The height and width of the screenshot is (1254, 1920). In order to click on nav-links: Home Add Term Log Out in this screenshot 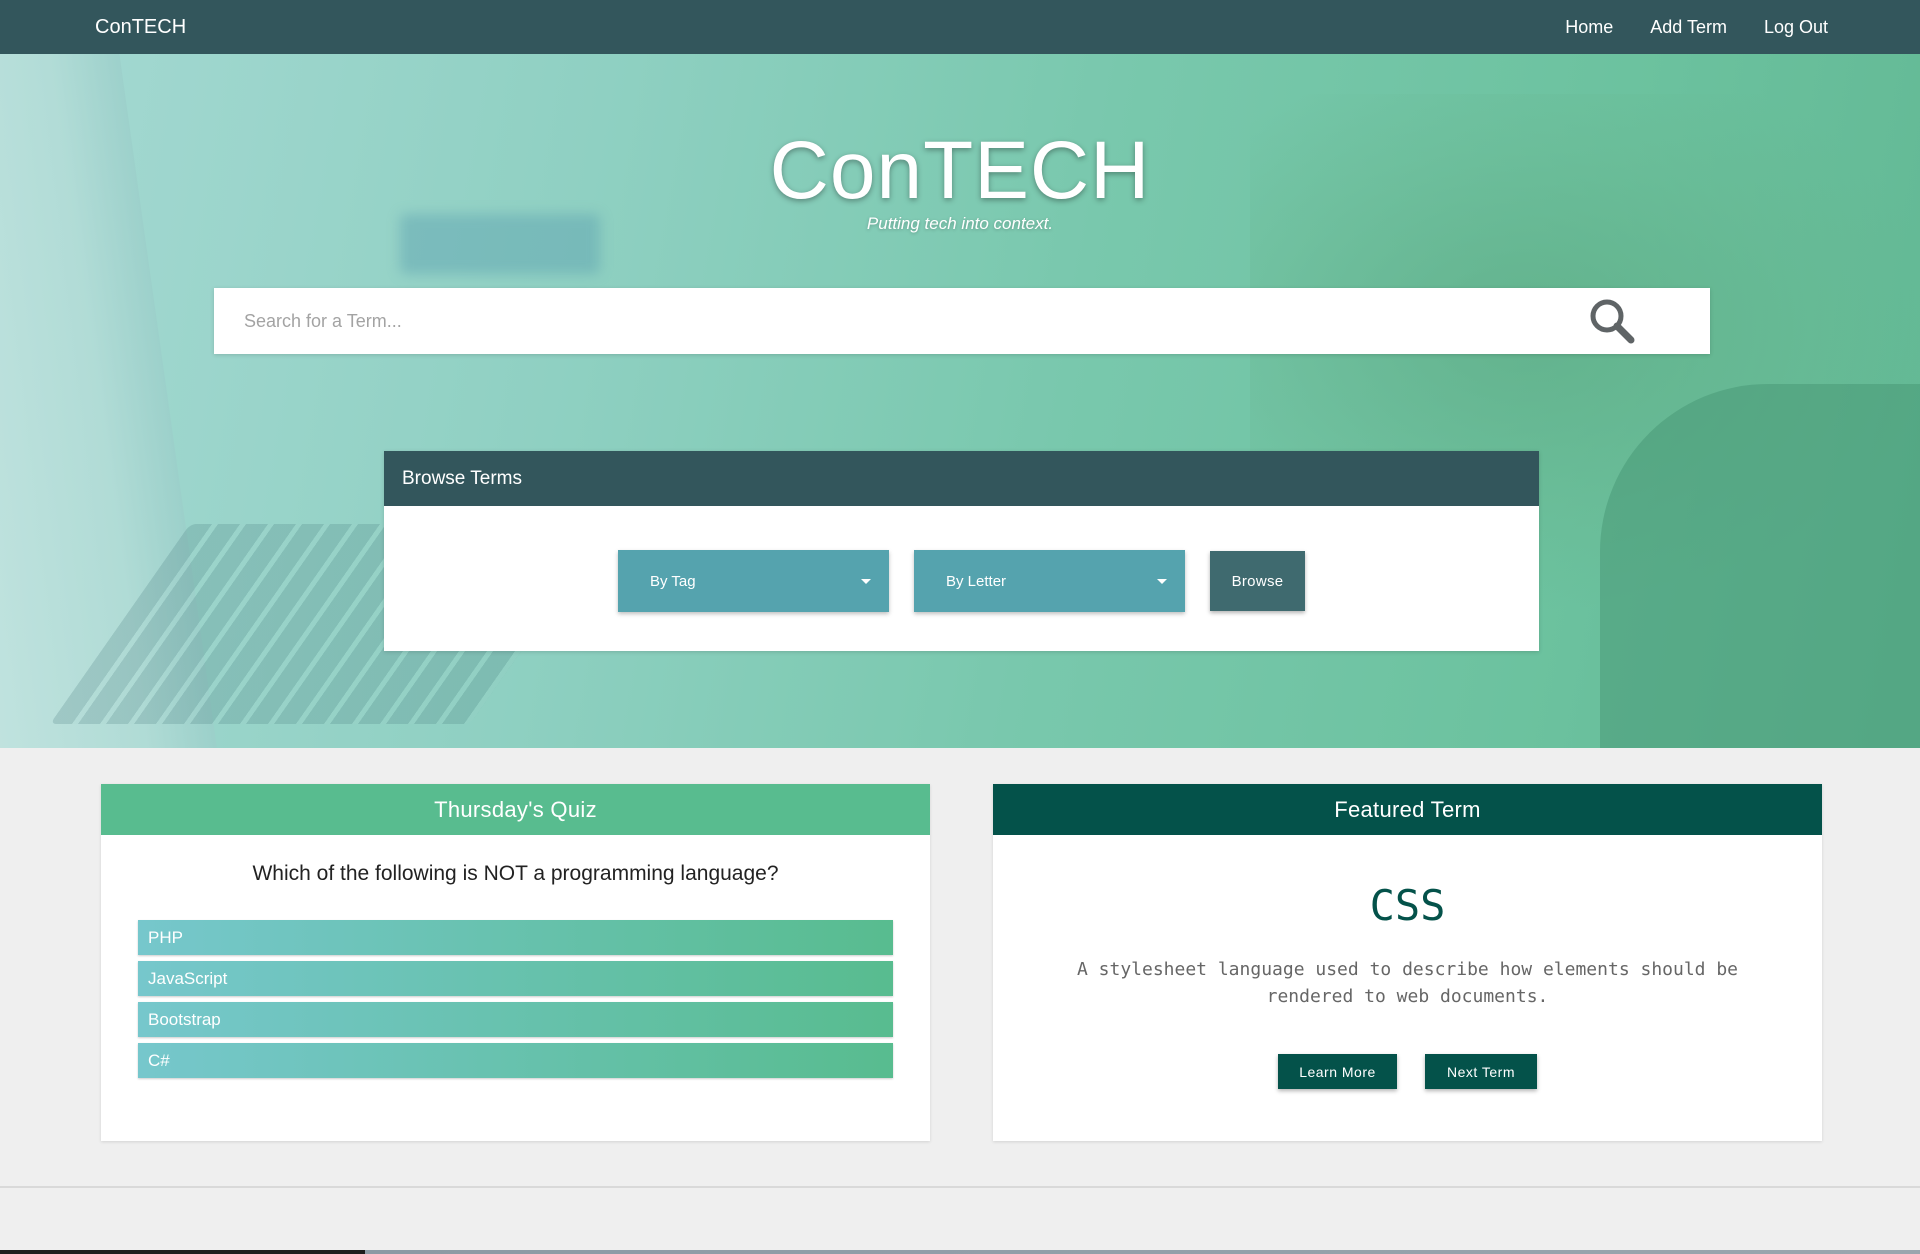, I will do `click(1696, 27)`.